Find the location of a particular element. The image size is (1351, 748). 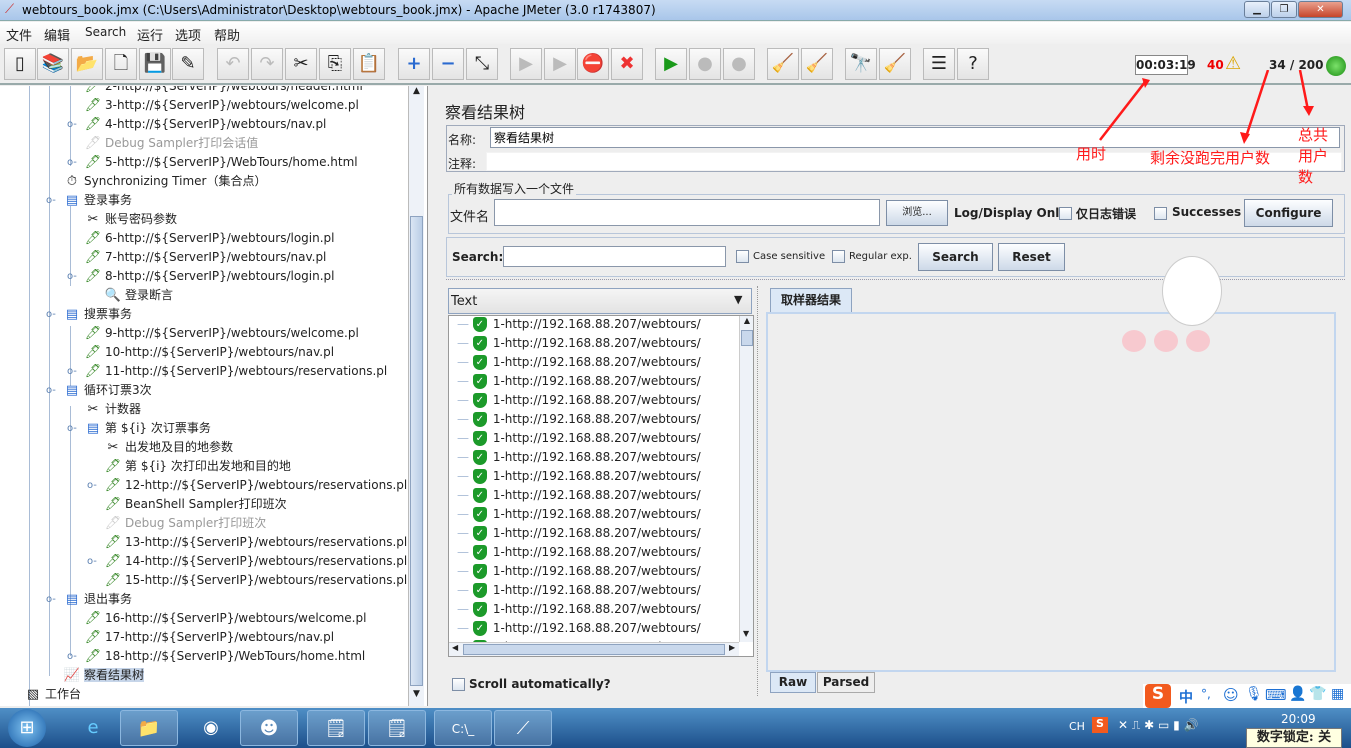

close-file-button: 🗋 is located at coordinates (121, 64).